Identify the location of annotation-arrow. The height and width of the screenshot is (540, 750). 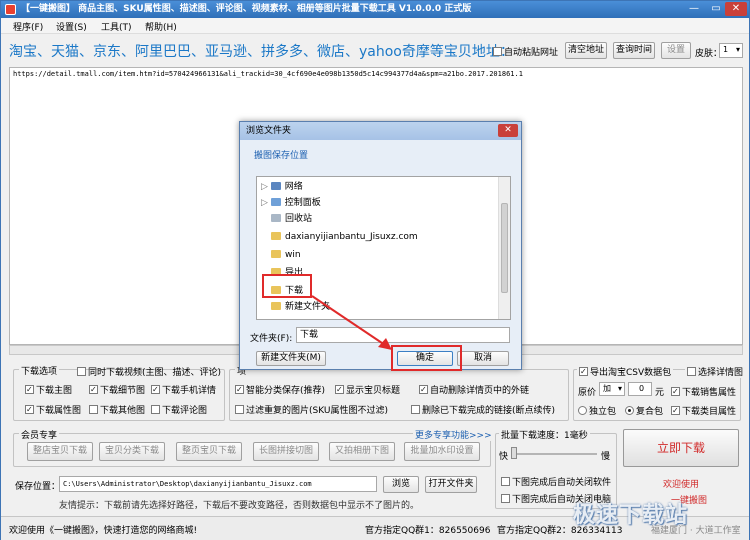
(351, 322).